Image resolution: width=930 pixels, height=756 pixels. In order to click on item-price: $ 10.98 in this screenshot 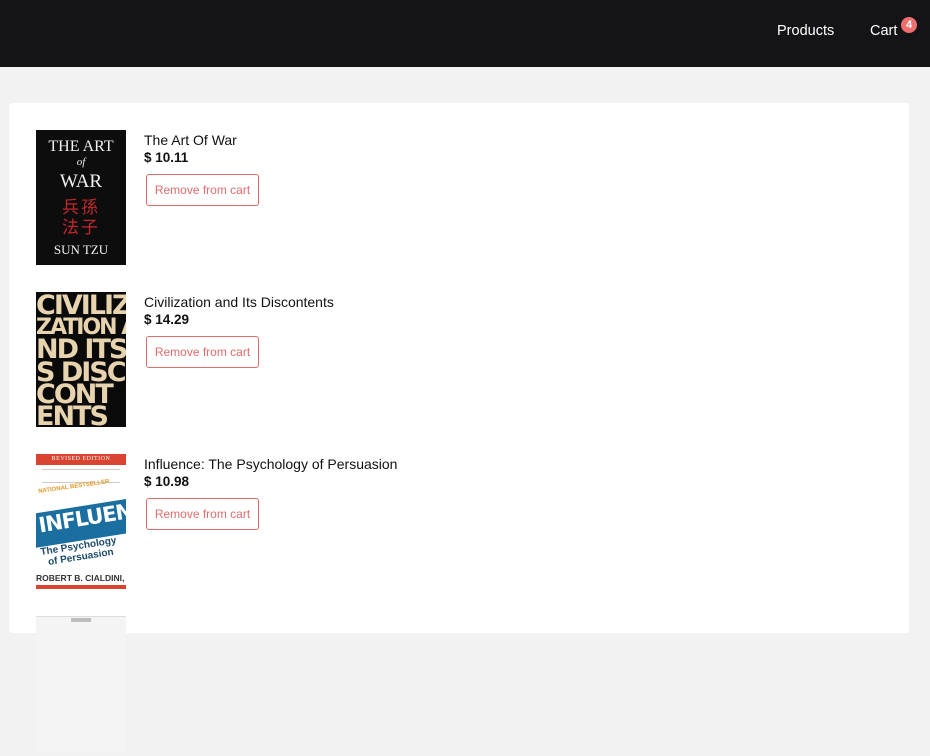, I will do `click(167, 481)`.